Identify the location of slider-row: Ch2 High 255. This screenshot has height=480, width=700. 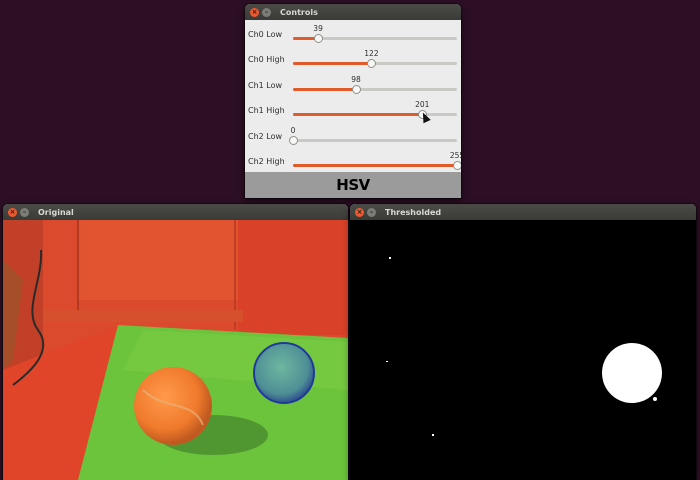
(353, 159).